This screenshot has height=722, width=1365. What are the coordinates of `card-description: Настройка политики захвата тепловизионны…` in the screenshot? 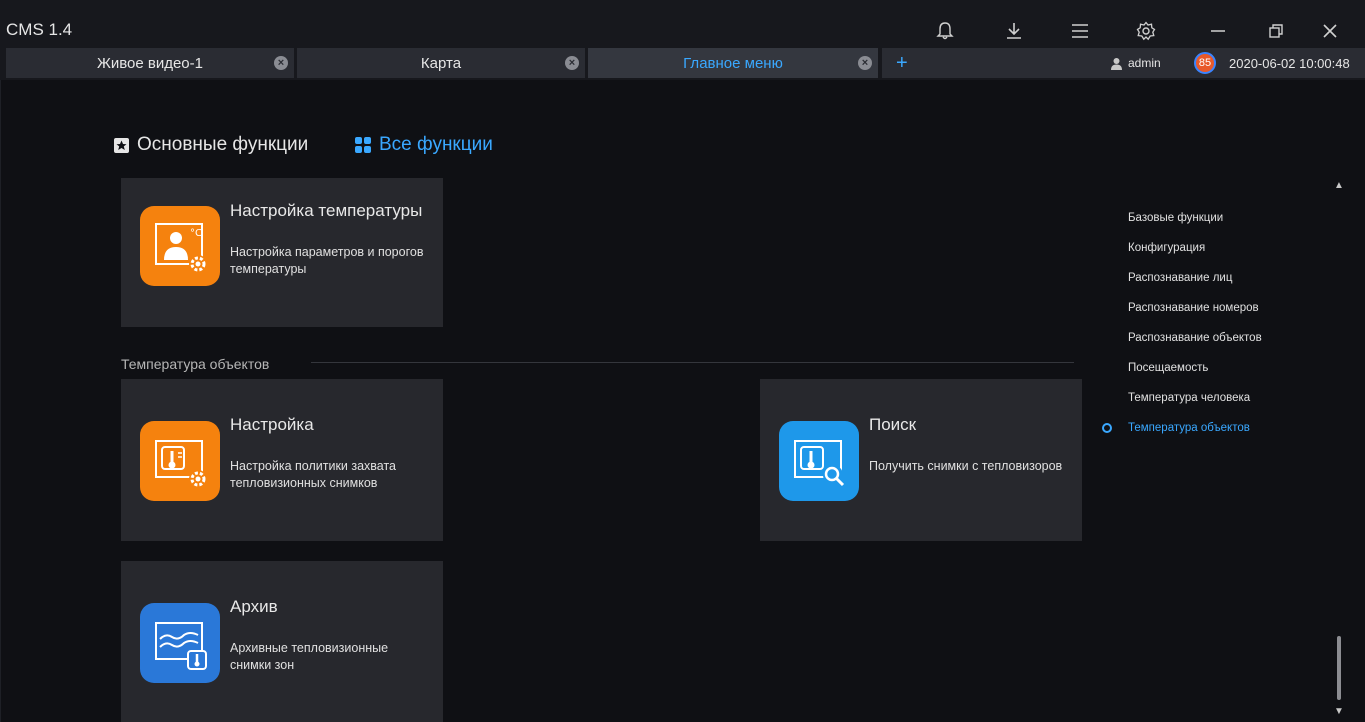 It's located at (313, 474).